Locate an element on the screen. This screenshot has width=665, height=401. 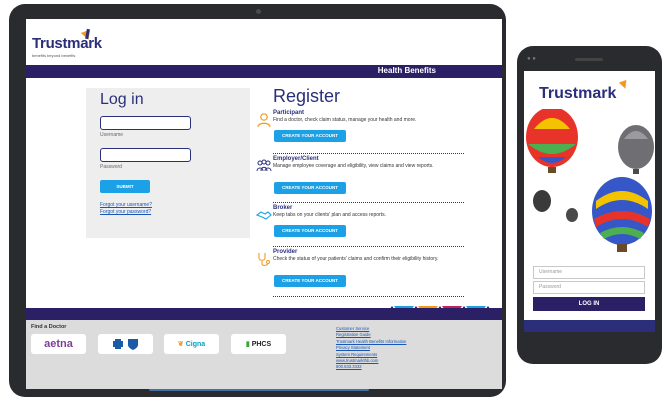
submit-button: SUBMIT is located at coordinates (125, 186).